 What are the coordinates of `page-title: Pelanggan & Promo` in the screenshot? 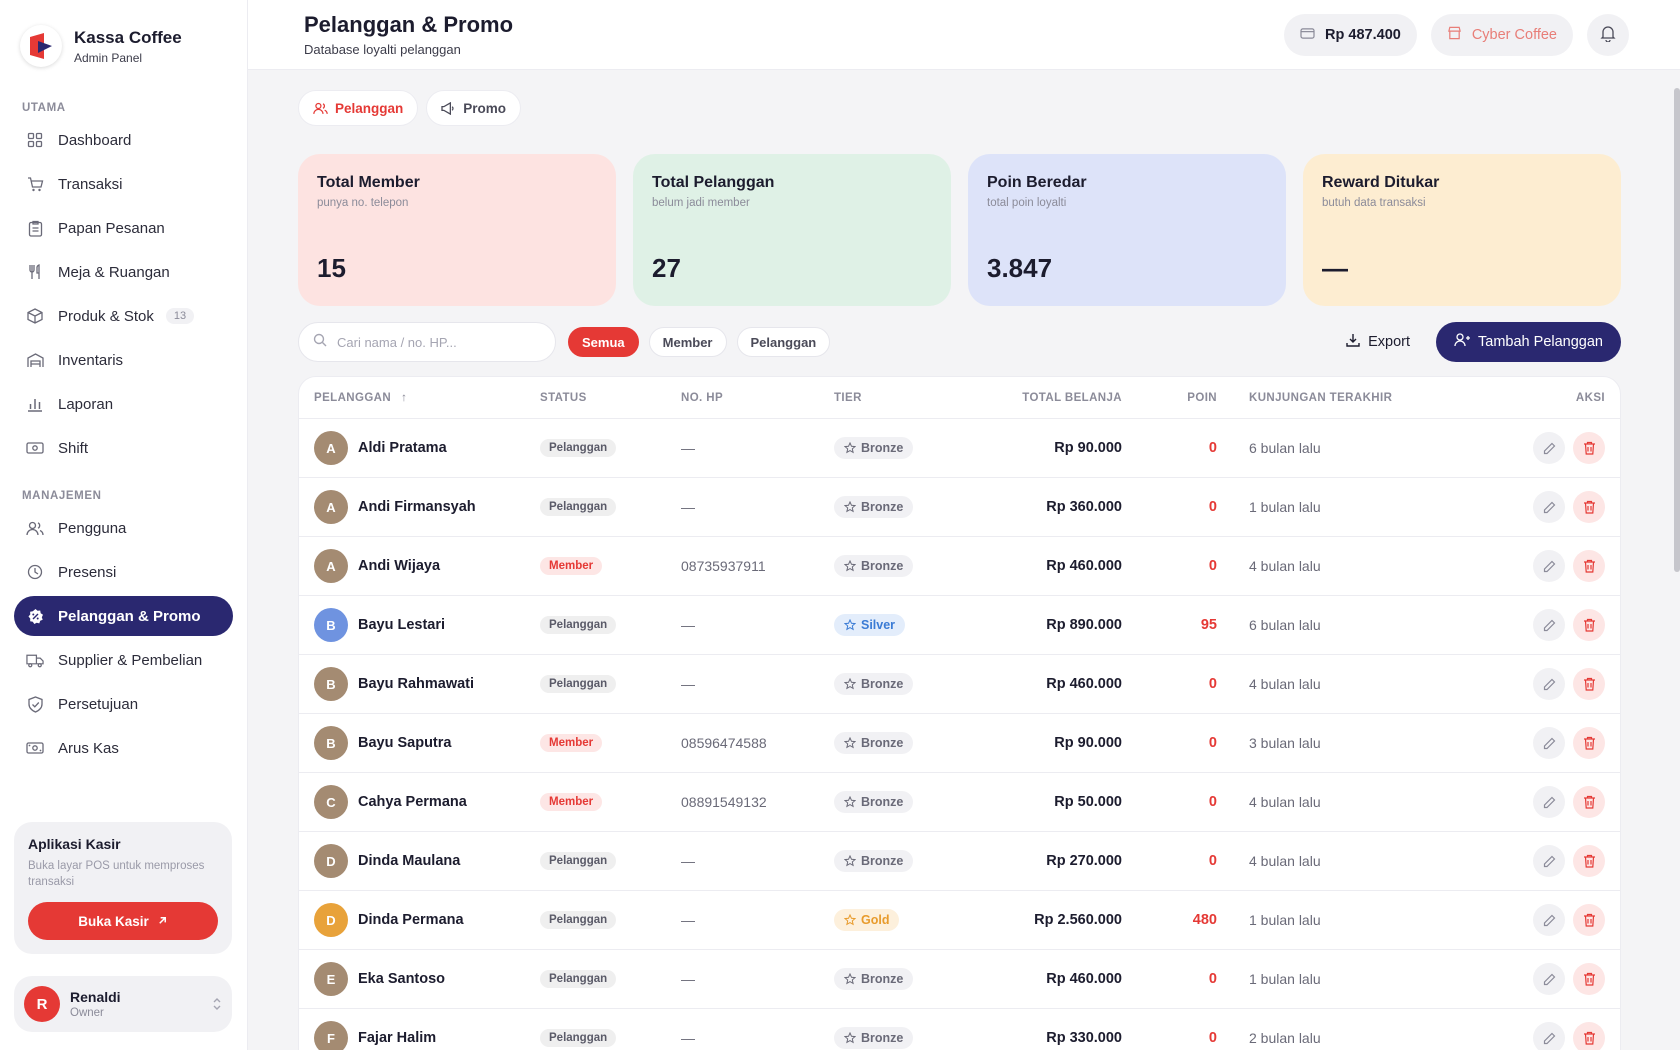 It's located at (409, 24).